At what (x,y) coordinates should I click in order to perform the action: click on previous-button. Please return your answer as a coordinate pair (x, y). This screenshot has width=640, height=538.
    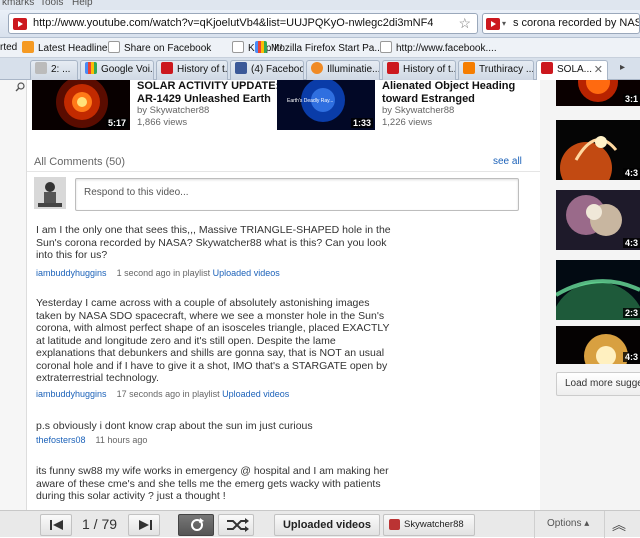
    Looking at the image, I should click on (56, 525).